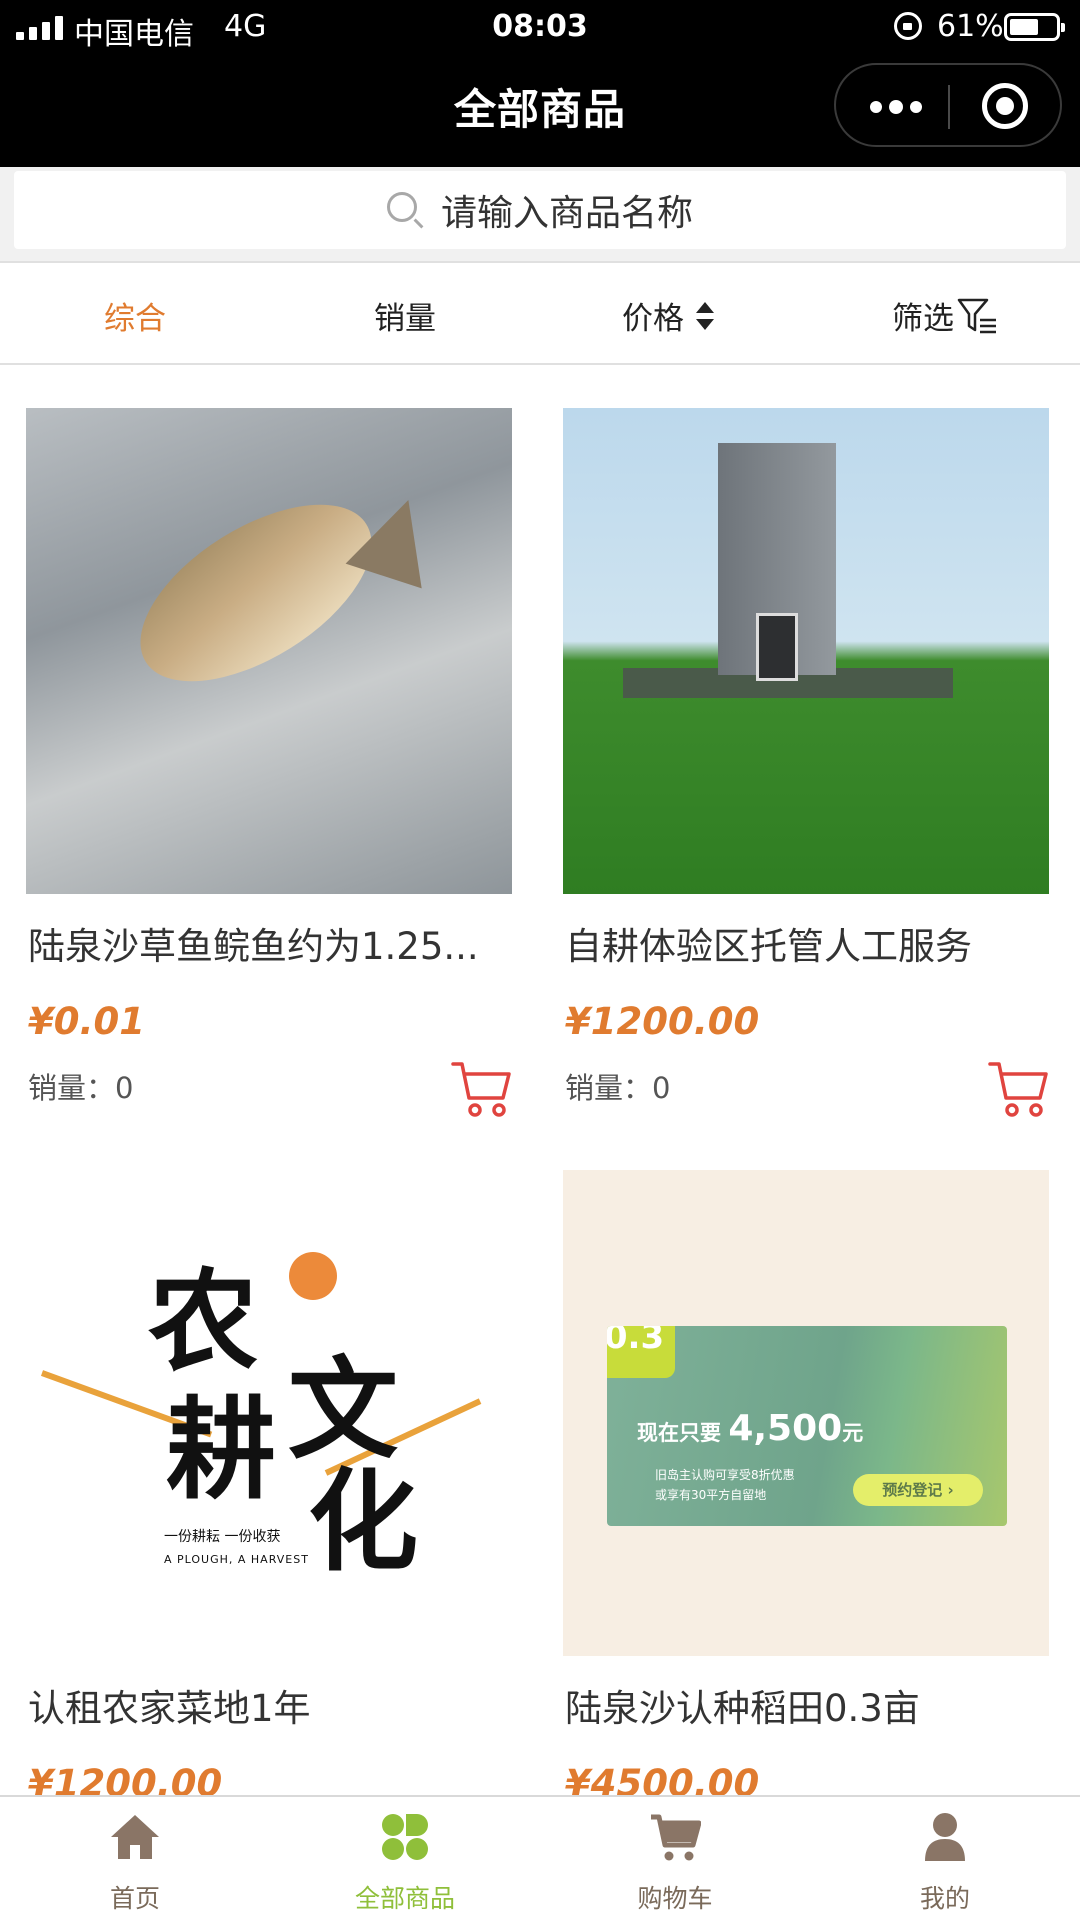 Image resolution: width=1080 pixels, height=1920 pixels. Describe the element at coordinates (540, 313) in the screenshot. I see `filter-bar: 综合 销量 价格 筛选` at that location.